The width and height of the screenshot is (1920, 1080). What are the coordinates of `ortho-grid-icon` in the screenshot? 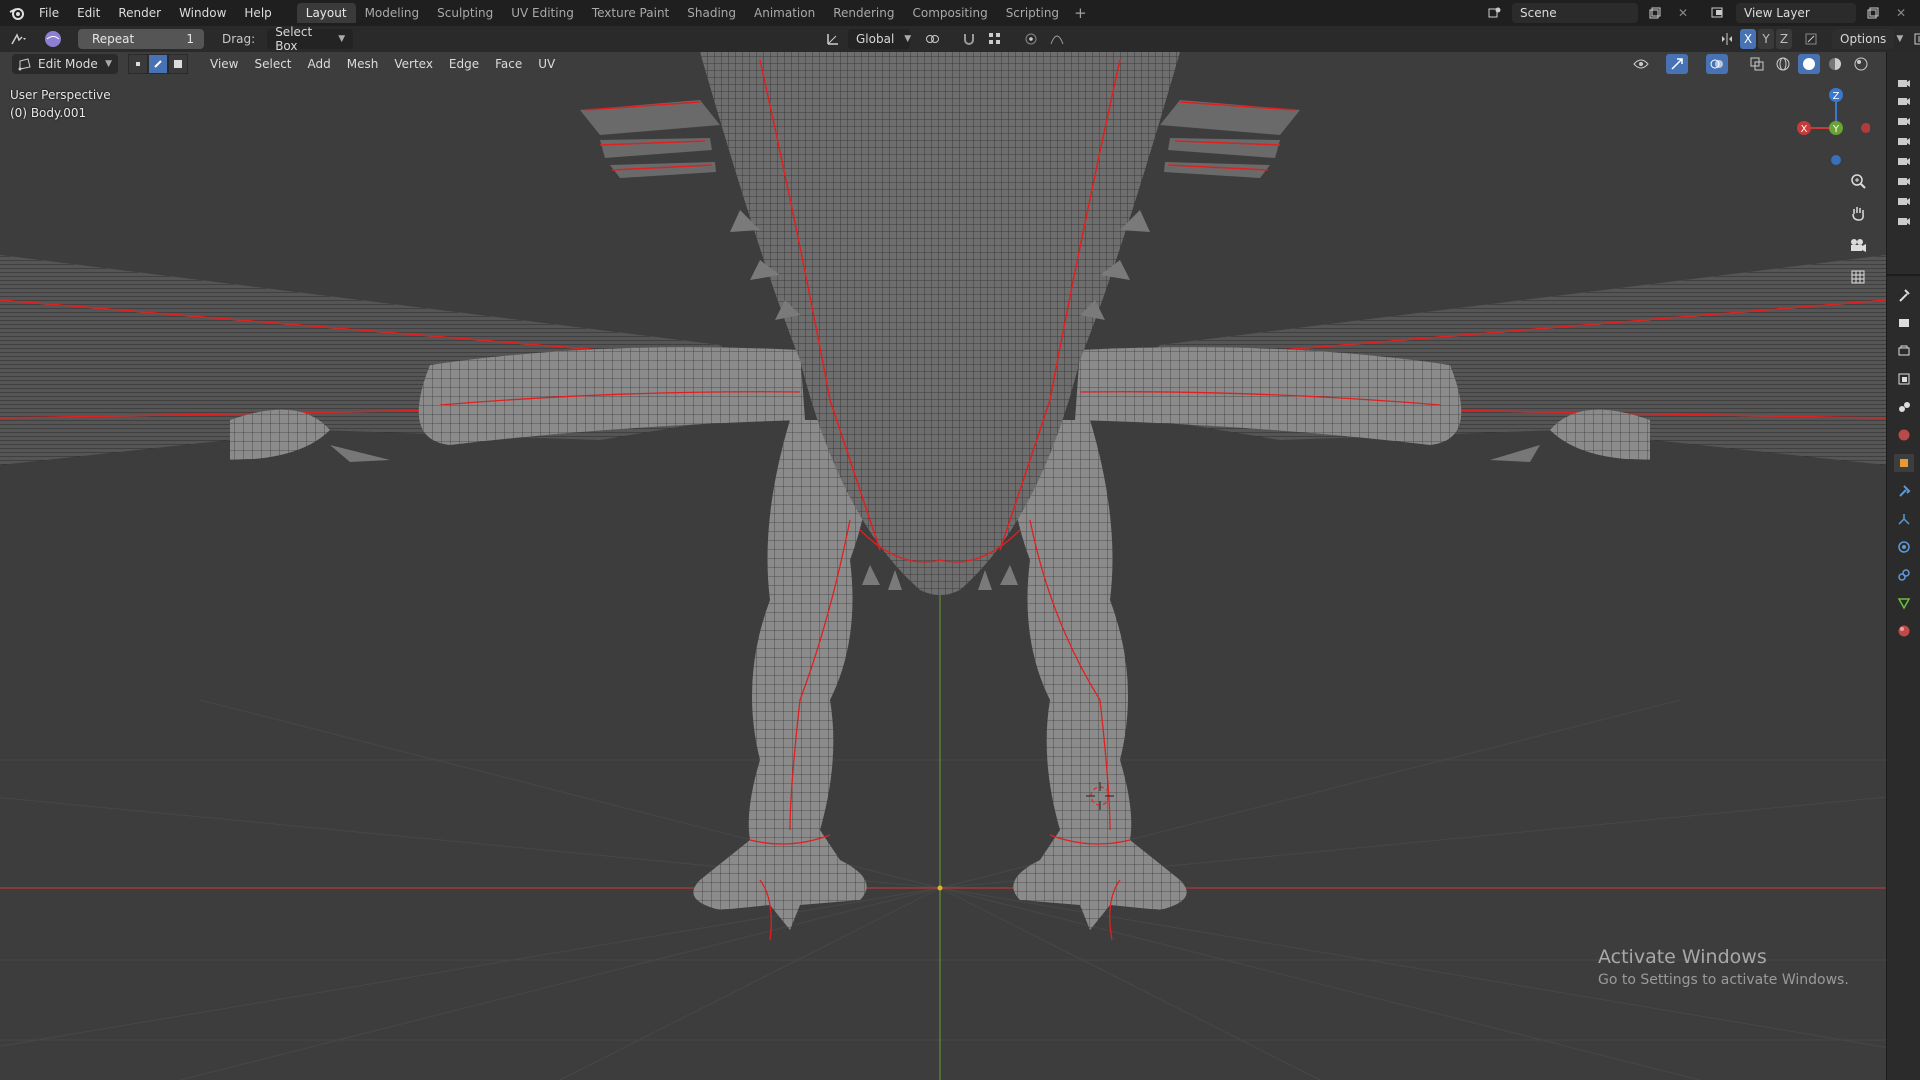 It's located at (1858, 277).